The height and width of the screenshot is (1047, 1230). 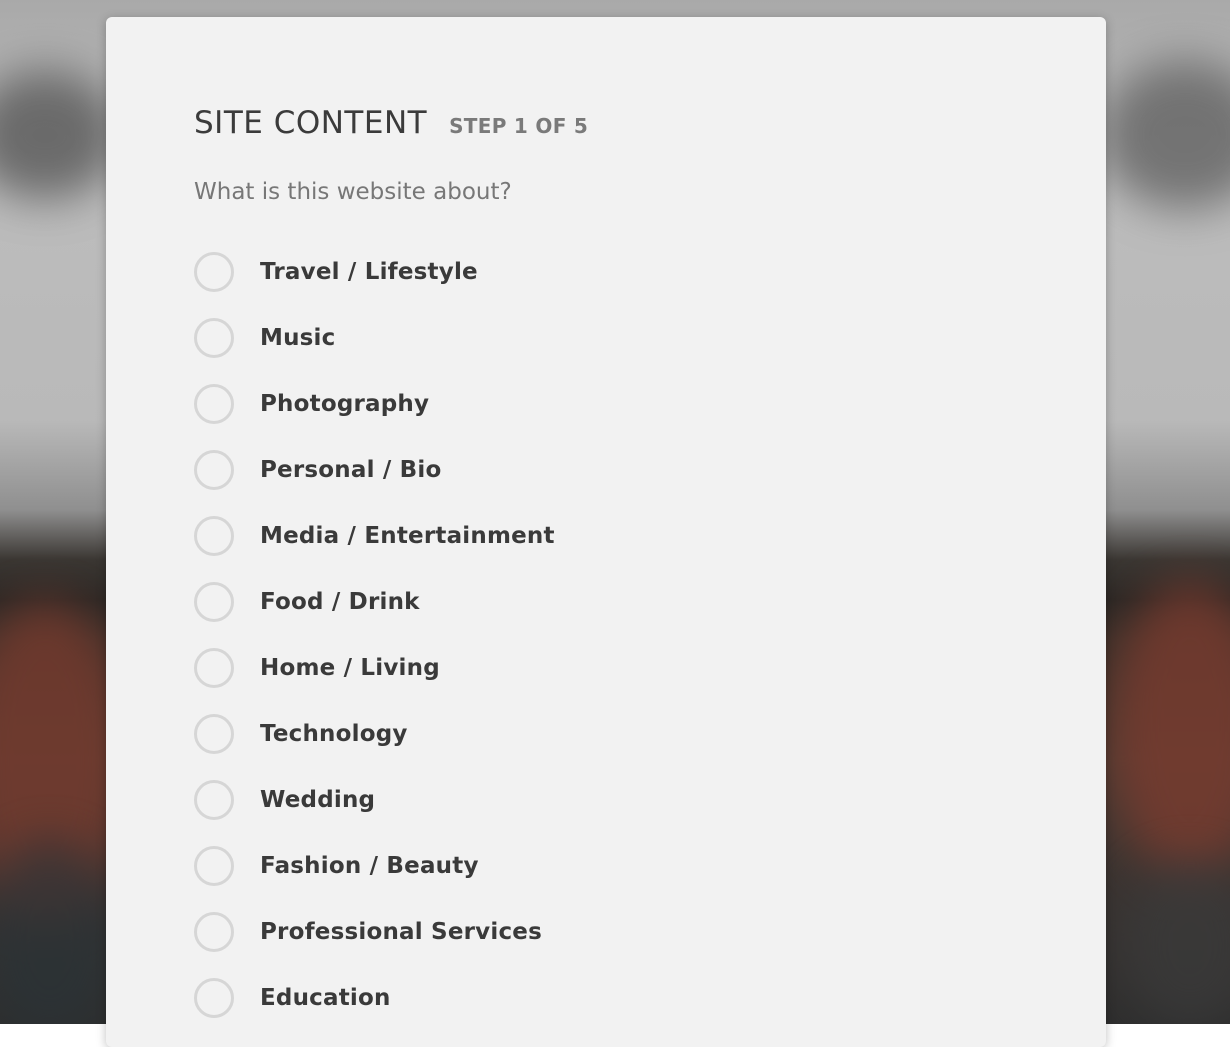 I want to click on option-technology: Technology, so click(x=374, y=734).